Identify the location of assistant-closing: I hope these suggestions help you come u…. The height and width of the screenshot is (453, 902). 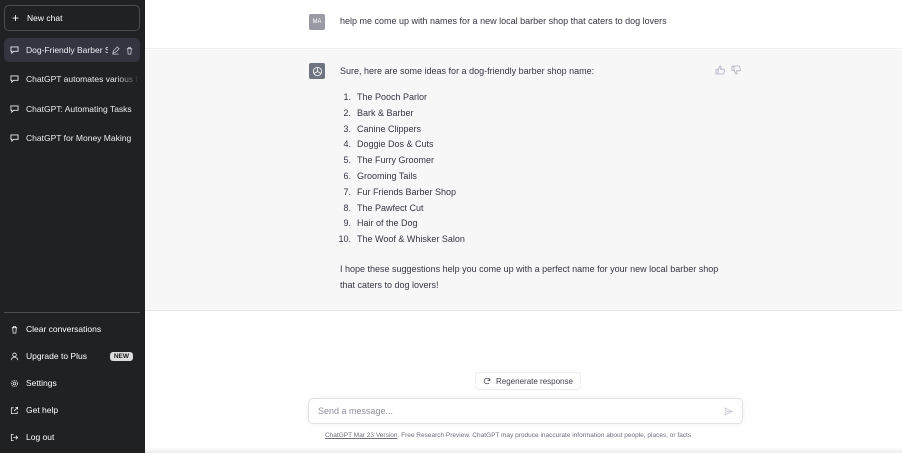
(529, 277).